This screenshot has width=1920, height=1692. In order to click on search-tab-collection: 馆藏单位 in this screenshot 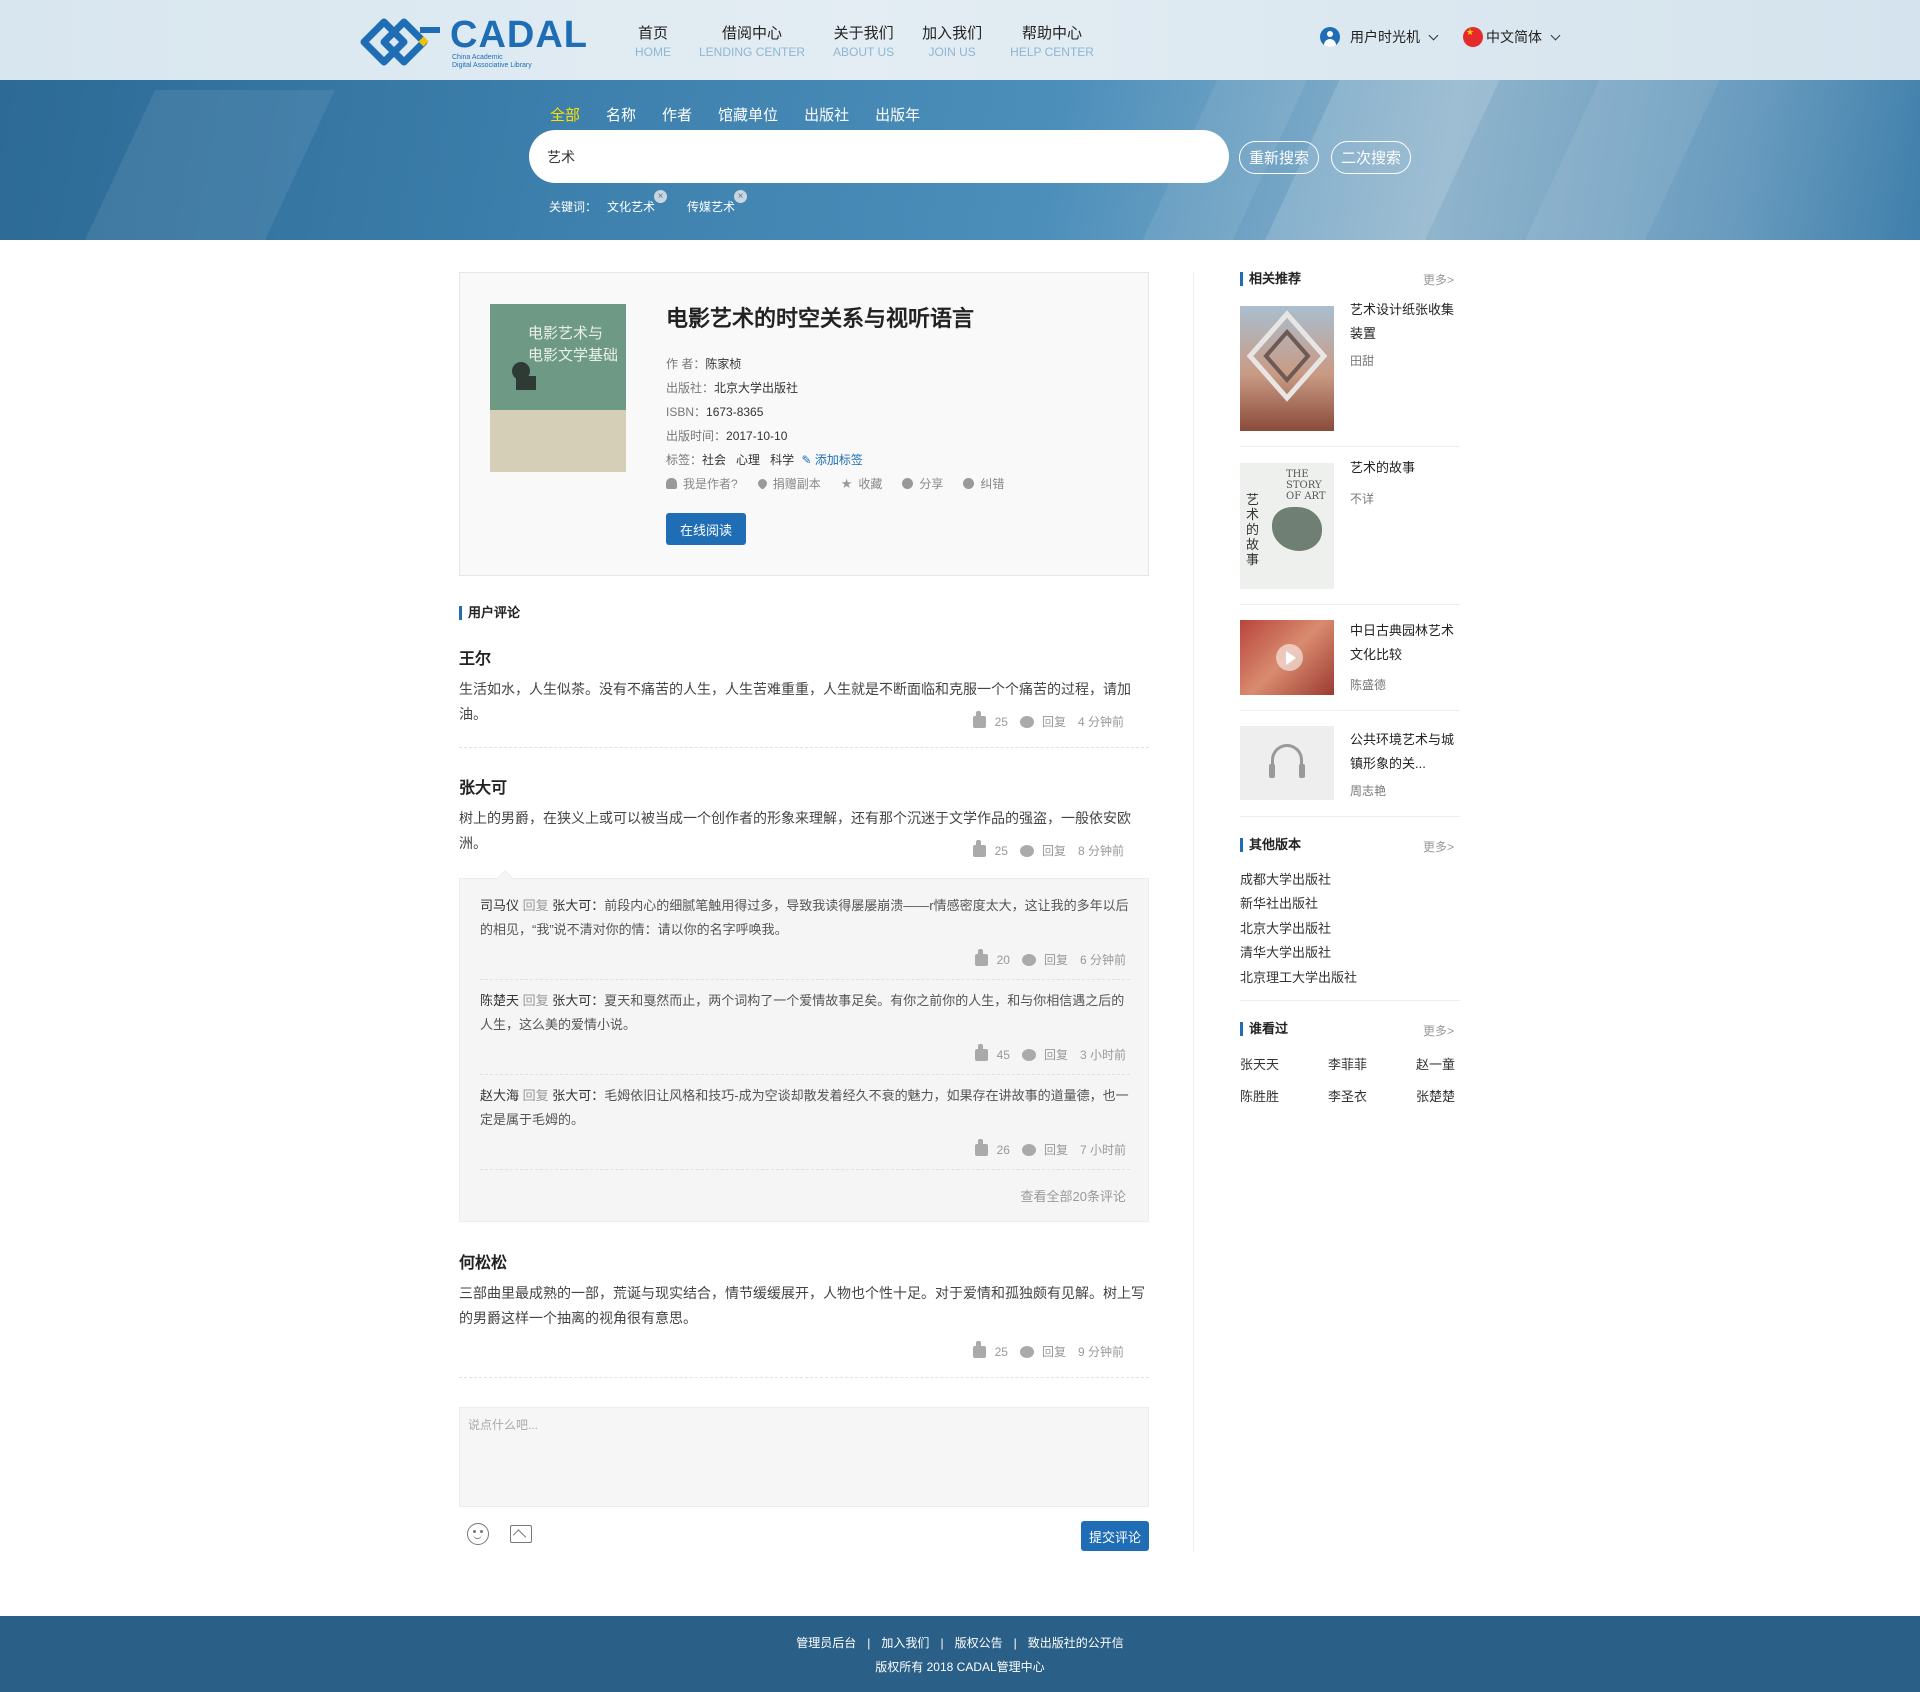, I will do `click(748, 114)`.